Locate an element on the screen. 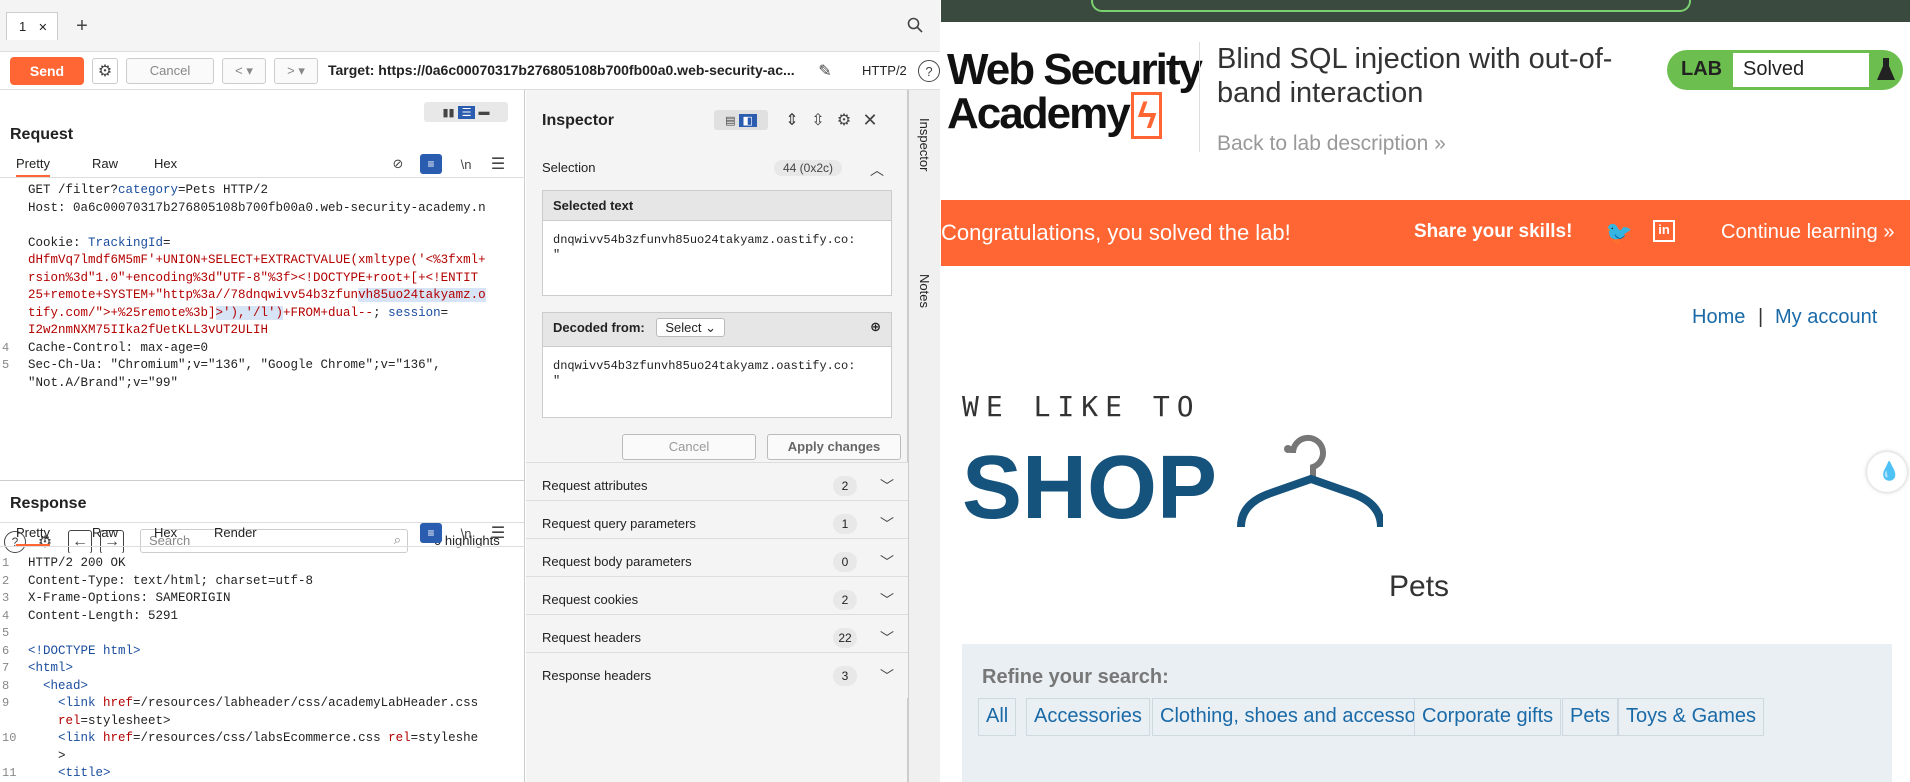 The height and width of the screenshot is (782, 1910). apply-changes-button: Apply changes is located at coordinates (834, 447).